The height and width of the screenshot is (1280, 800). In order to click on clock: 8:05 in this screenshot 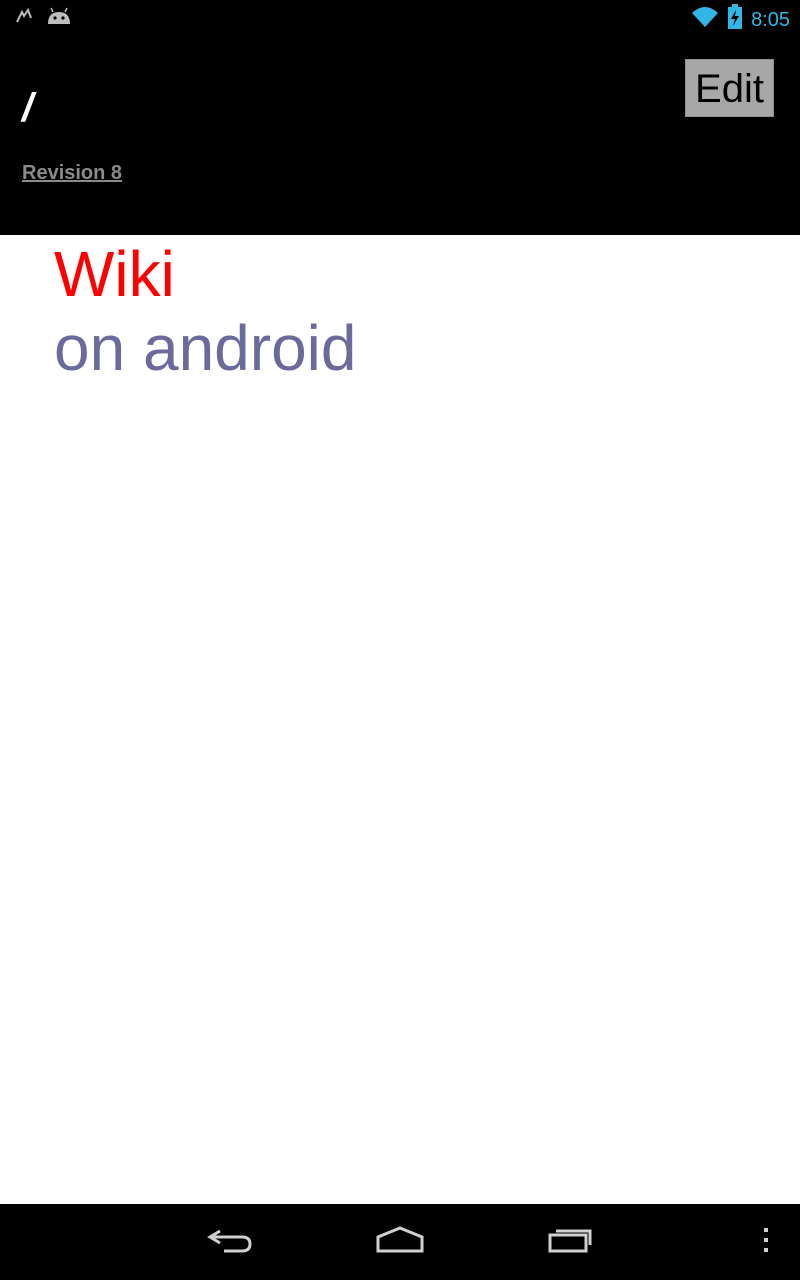, I will do `click(770, 19)`.